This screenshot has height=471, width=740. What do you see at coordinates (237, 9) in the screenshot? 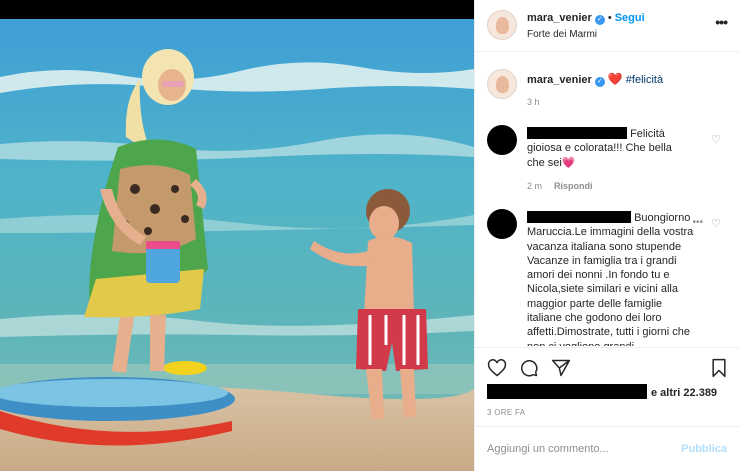
I see `top-black-bar` at bounding box center [237, 9].